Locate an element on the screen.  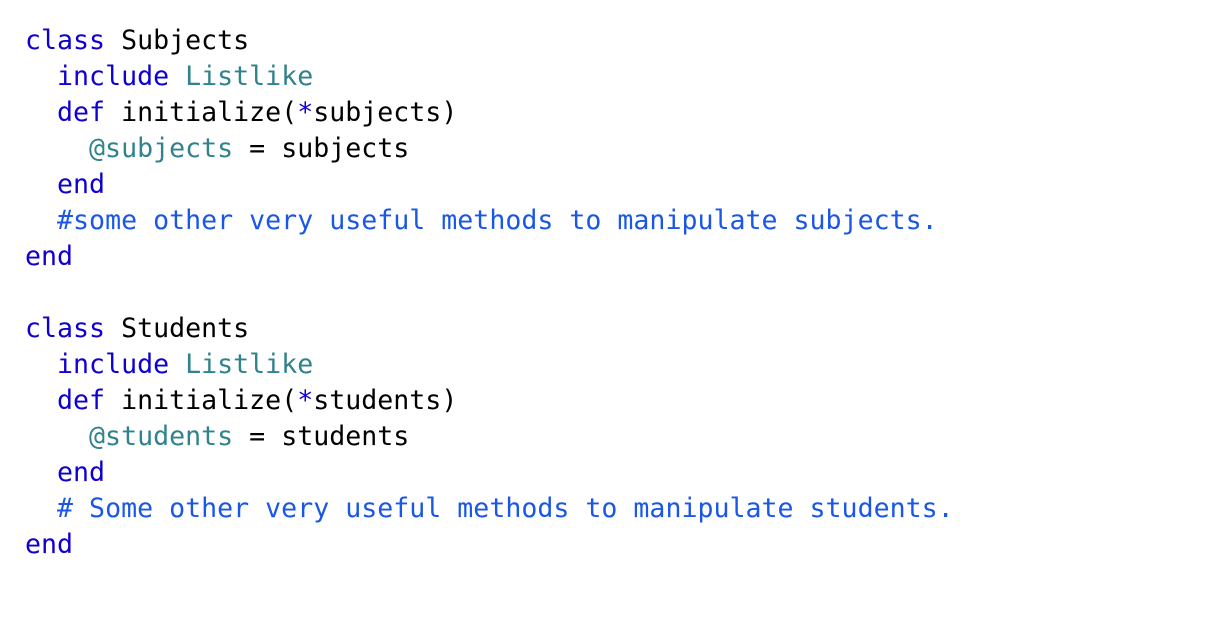
code-text: subjects) is located at coordinates (385, 112).